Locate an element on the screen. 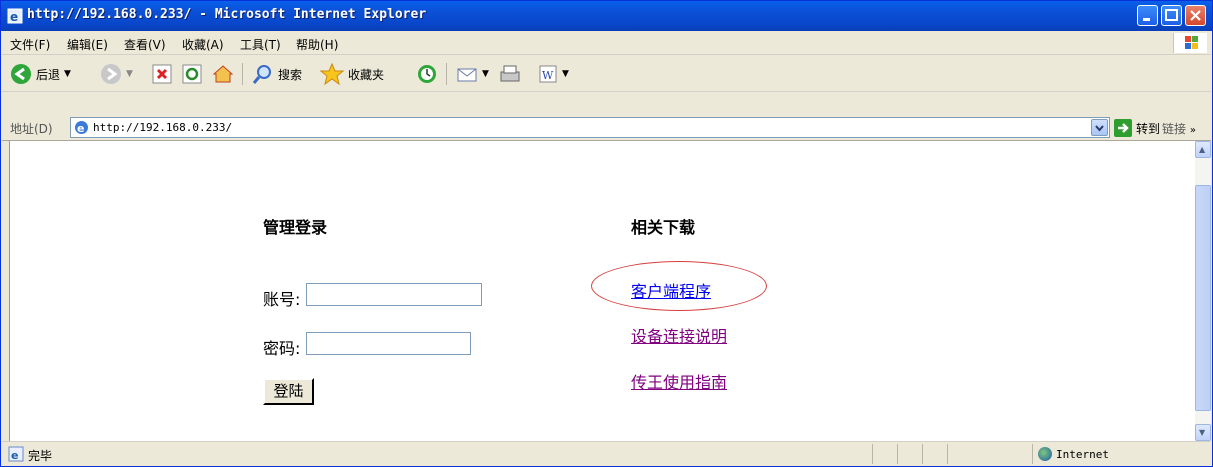 This screenshot has width=1213, height=467. login-title: 管理登录 is located at coordinates (295, 227).